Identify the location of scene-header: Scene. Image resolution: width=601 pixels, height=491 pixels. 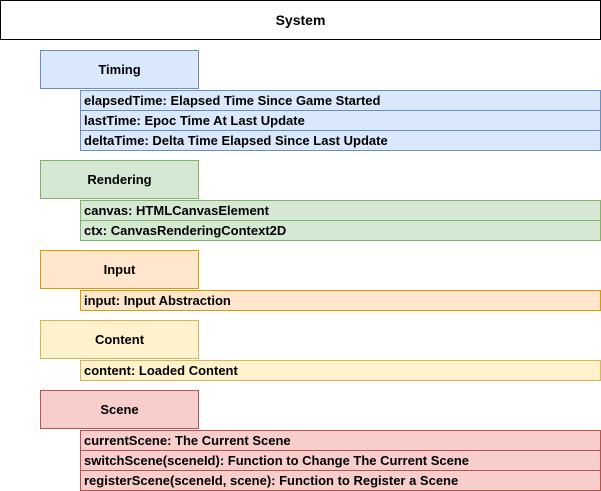
(119, 409).